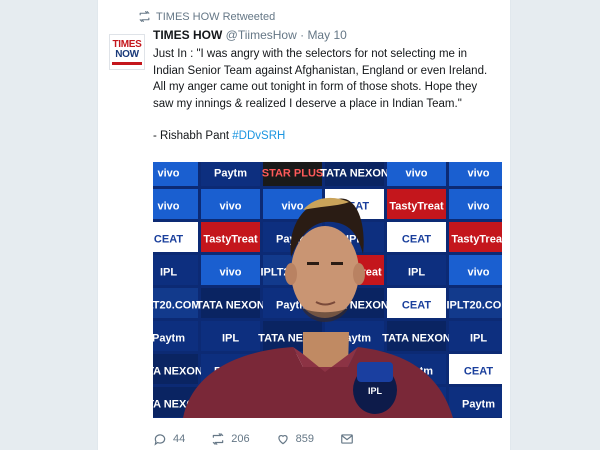 Image resolution: width=600 pixels, height=450 pixels. What do you see at coordinates (266, 439) in the screenshot?
I see `tweet-actions: 44 206 859` at bounding box center [266, 439].